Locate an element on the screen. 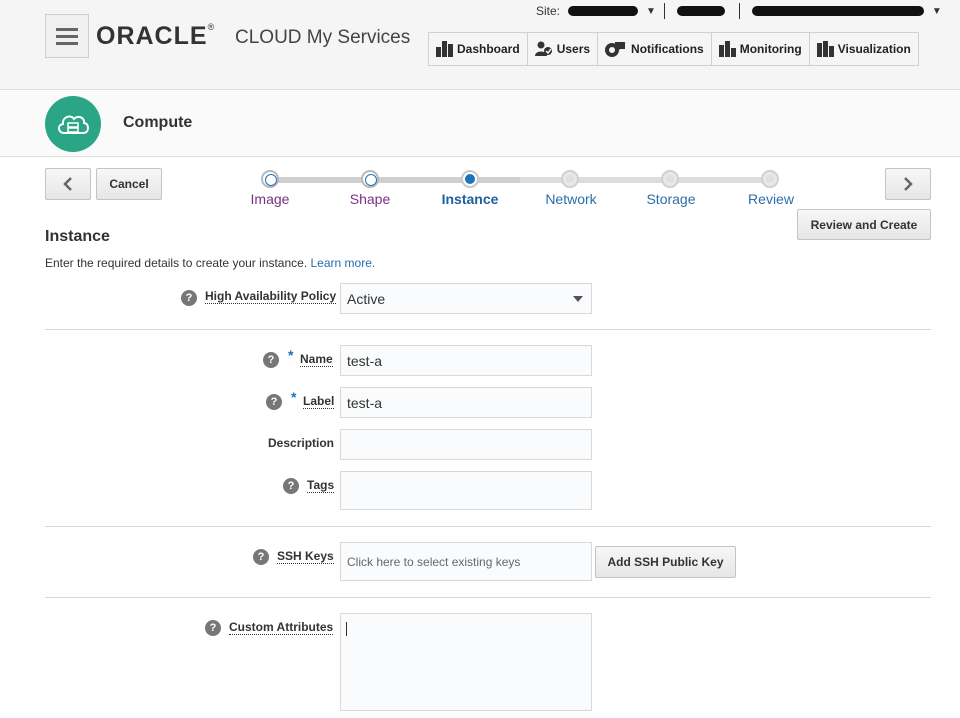 This screenshot has height=718, width=960. train-stop-instance is located at coordinates (470, 179).